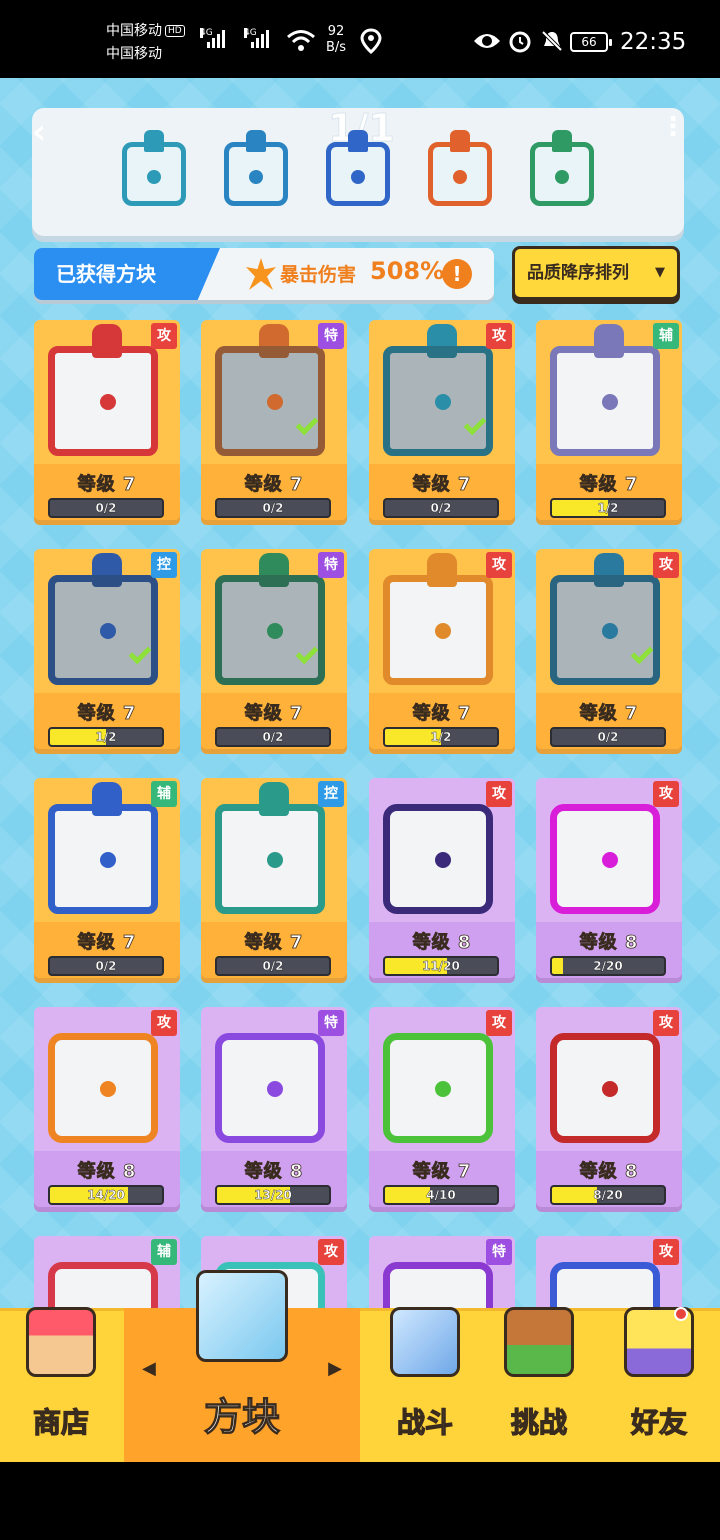 The height and width of the screenshot is (1540, 720). Describe the element at coordinates (539, 1384) in the screenshot. I see `tab-challenge: 挑战` at that location.